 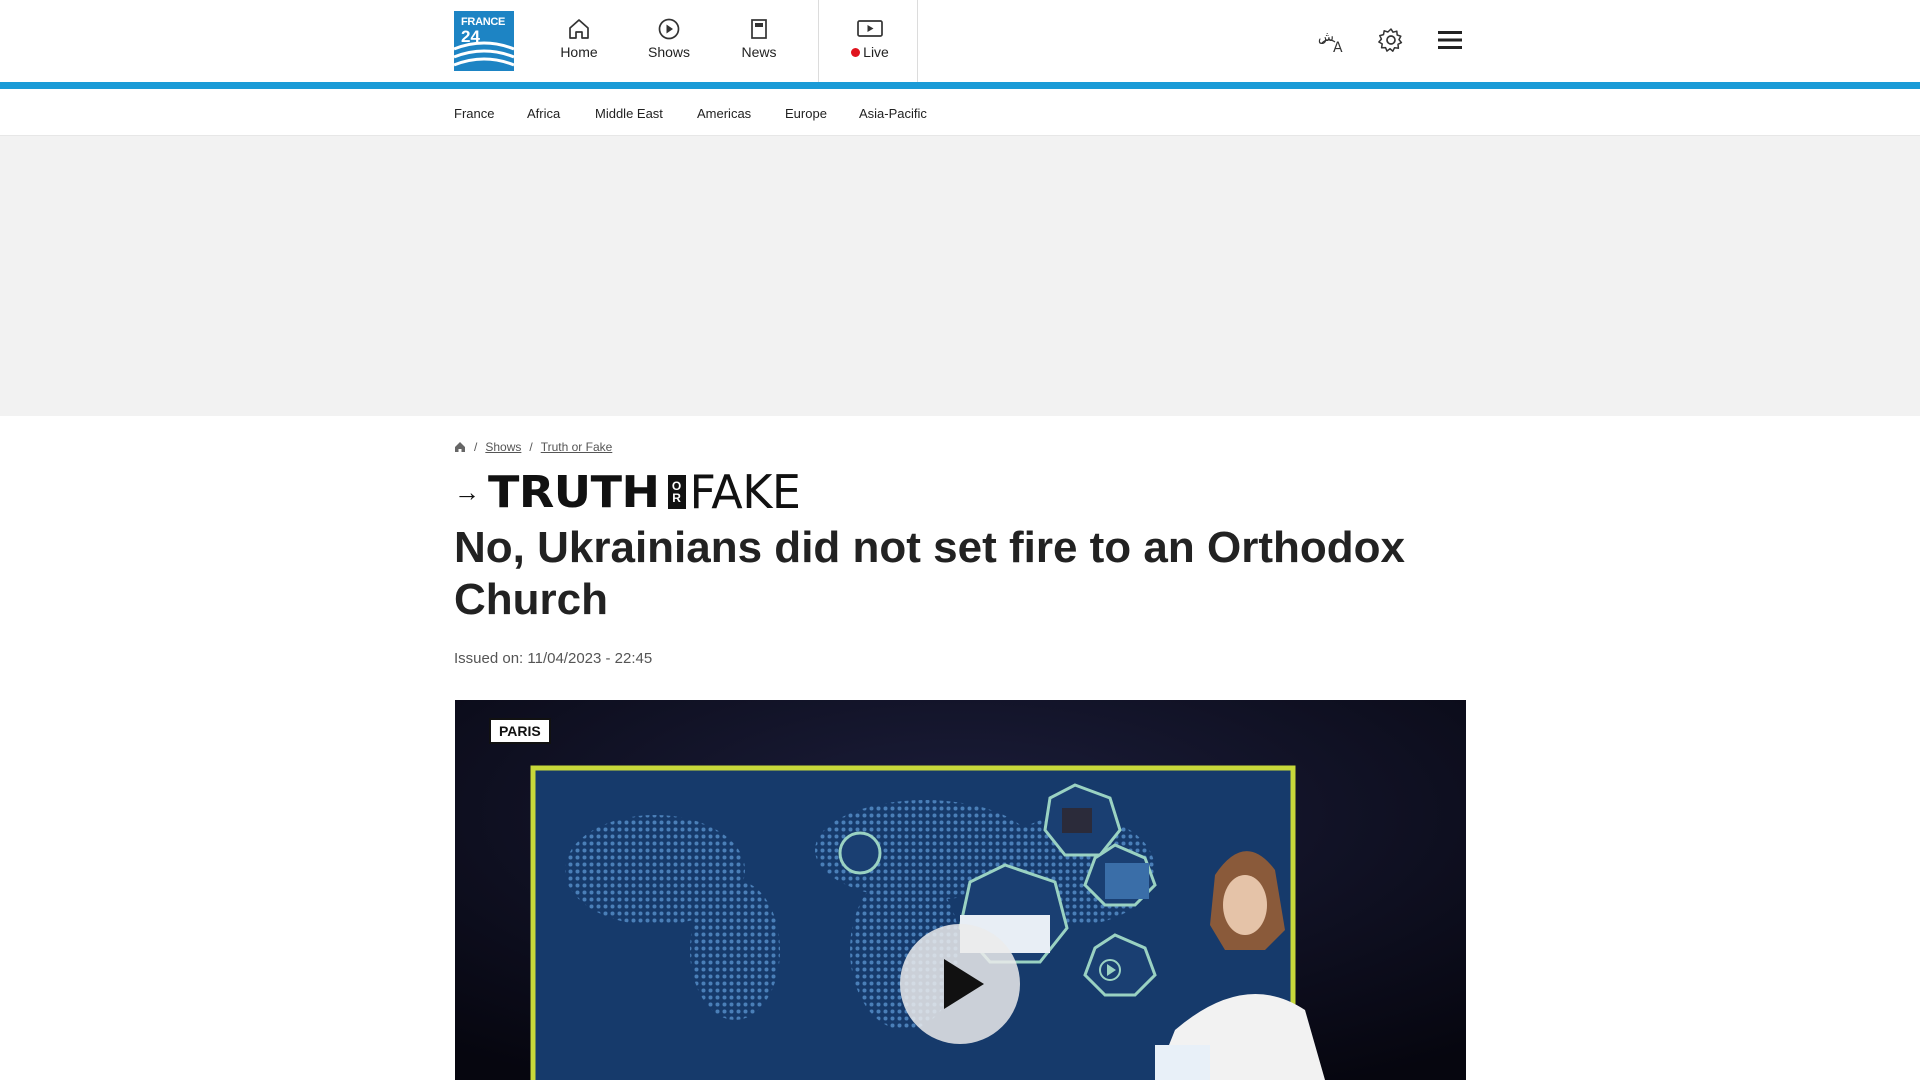 I want to click on article-issued-date: Issued on: 11/04/2023 - 22:45, so click(x=553, y=658).